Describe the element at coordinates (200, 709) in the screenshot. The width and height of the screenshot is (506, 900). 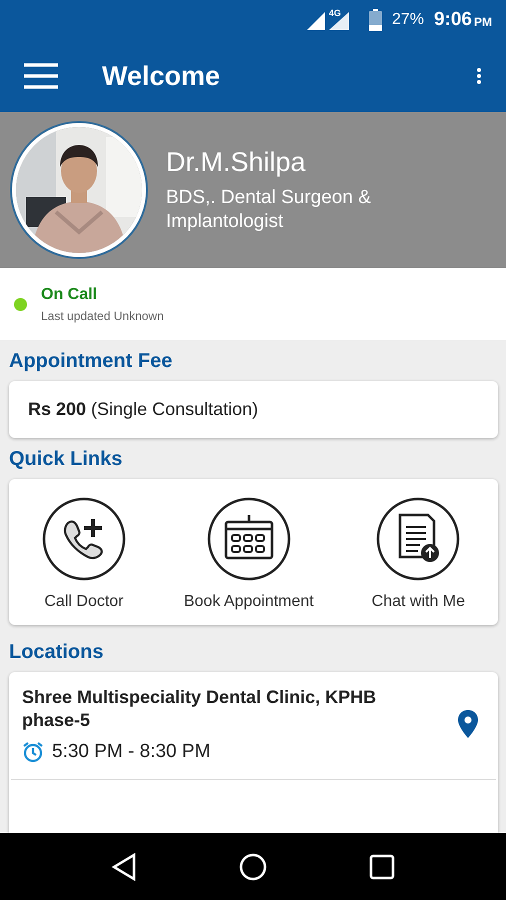
I see `clinic-name: Shree Multispeciality Dental Clinic, KPHB phase-5` at that location.